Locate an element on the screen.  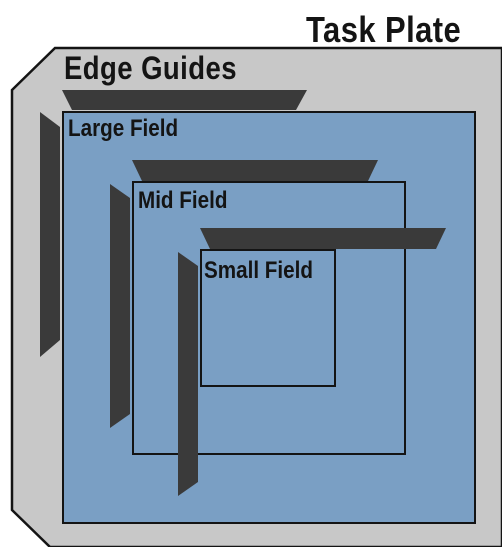
small-field-left-guide is located at coordinates (188, 374).